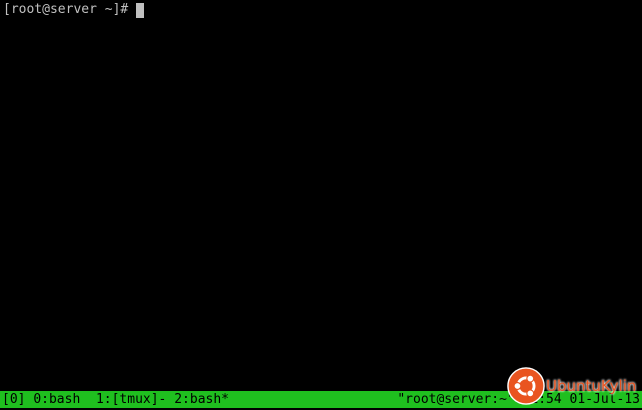 Image resolution: width=642 pixels, height=410 pixels. What do you see at coordinates (201, 399) in the screenshot?
I see `window-tab-2: 2:bash*` at bounding box center [201, 399].